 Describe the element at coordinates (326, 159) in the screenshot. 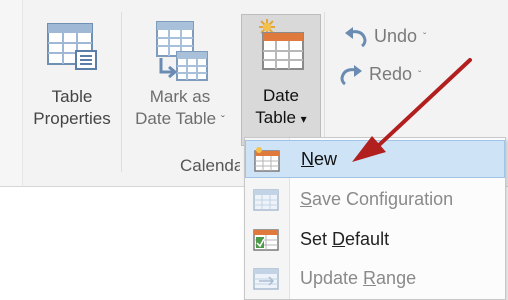

I see `label-suffix: ew` at that location.